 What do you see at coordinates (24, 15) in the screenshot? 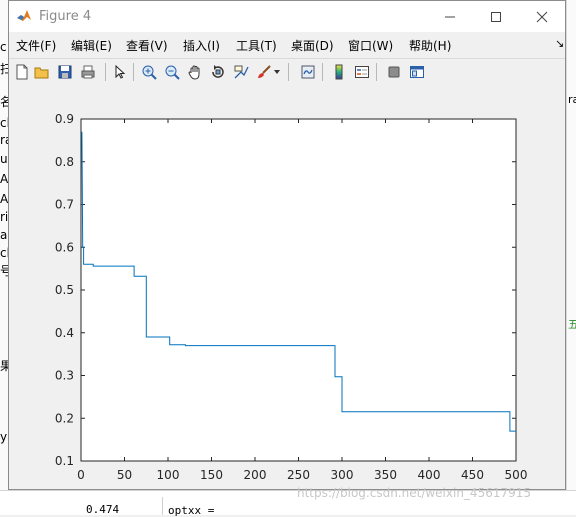
I see `matlab-logo-icon` at bounding box center [24, 15].